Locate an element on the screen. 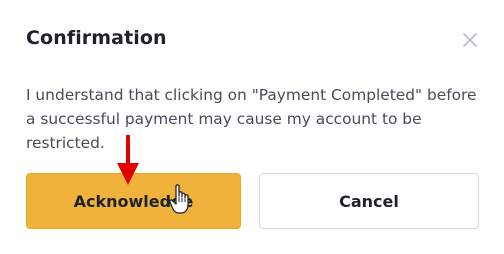 The image size is (504, 254). dialog-title: Confirmation is located at coordinates (96, 38).